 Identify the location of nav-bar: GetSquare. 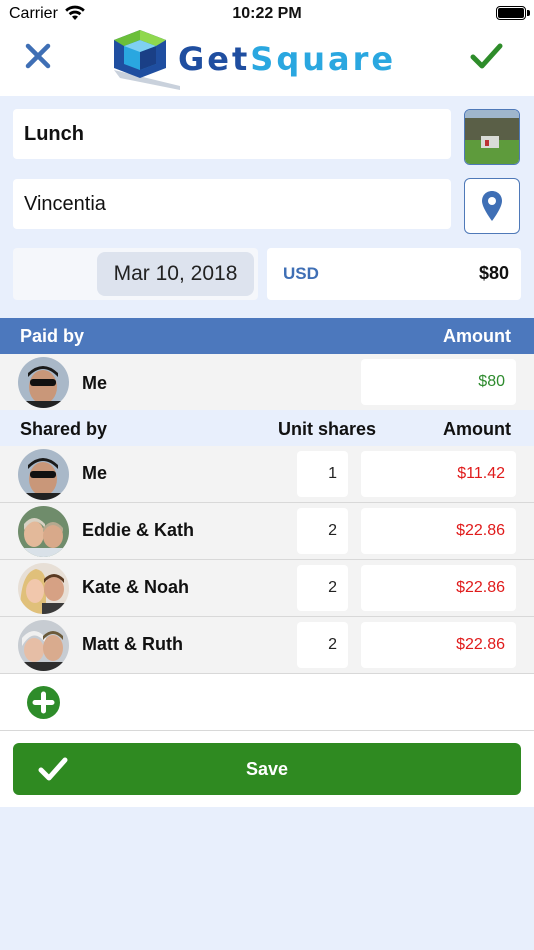
(267, 62).